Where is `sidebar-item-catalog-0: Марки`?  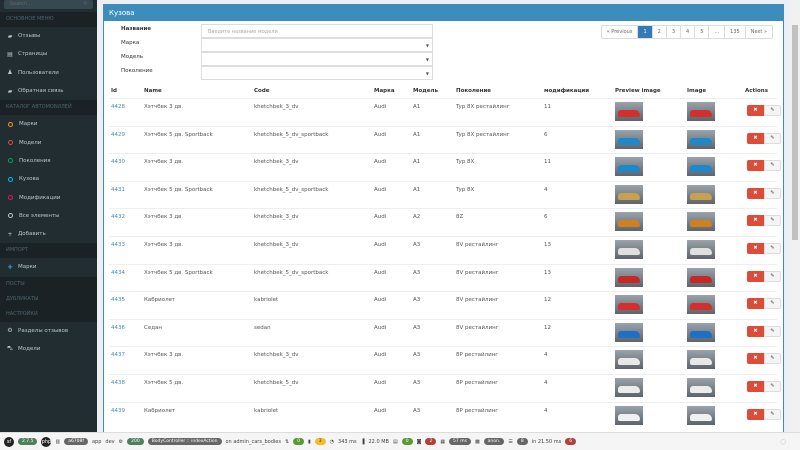 sidebar-item-catalog-0: Марки is located at coordinates (48, 124).